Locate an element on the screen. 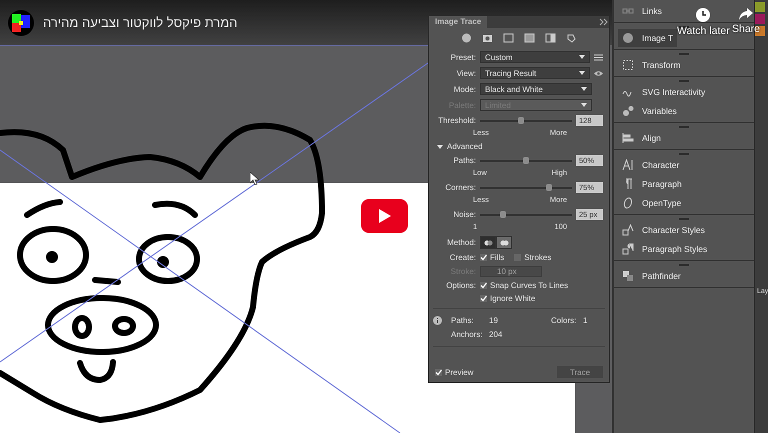 The height and width of the screenshot is (433, 768). checkbox: Snap Curves To Lines is located at coordinates (524, 285).